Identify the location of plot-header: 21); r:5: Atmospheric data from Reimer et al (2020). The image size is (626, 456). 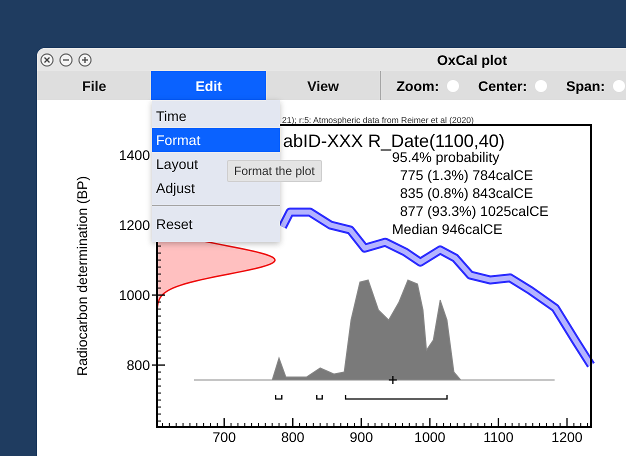
(378, 120).